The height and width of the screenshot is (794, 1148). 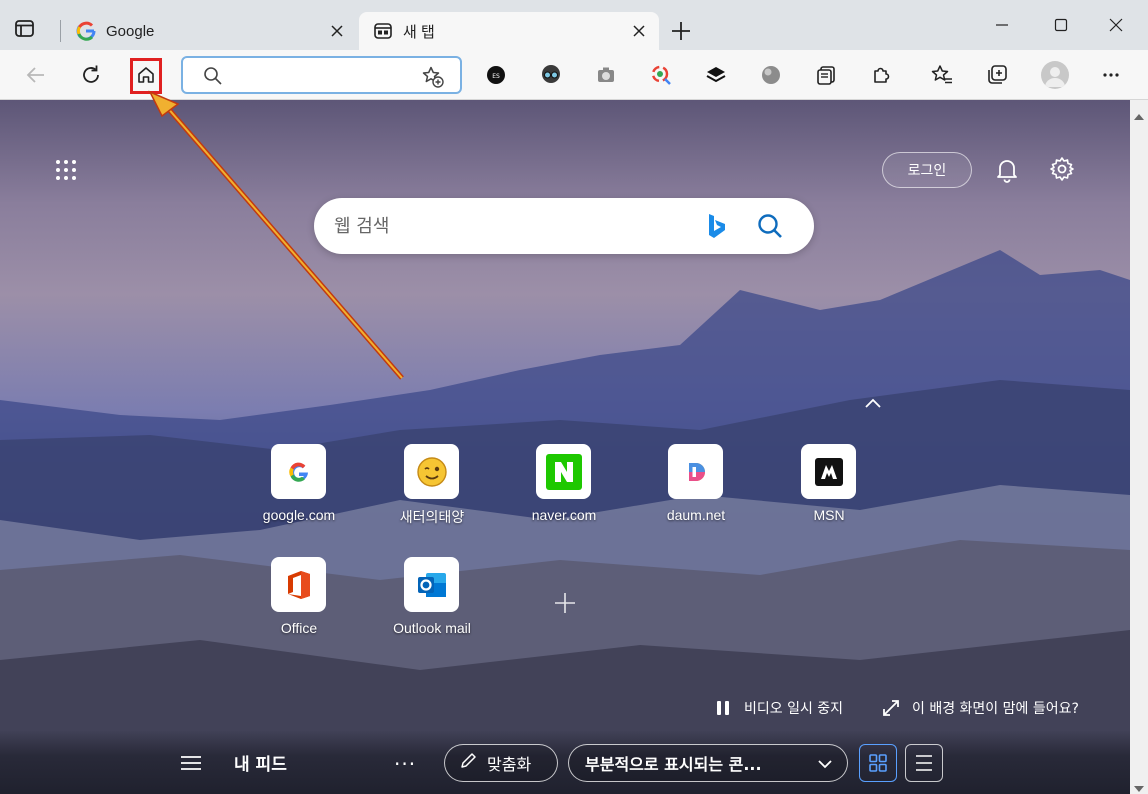 I want to click on quick-link-tile: naver.com, so click(x=564, y=490).